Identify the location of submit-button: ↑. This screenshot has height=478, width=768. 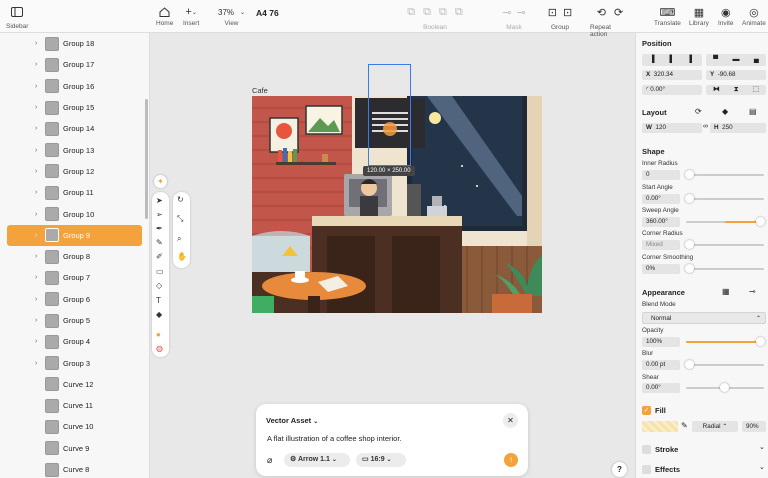
(511, 460).